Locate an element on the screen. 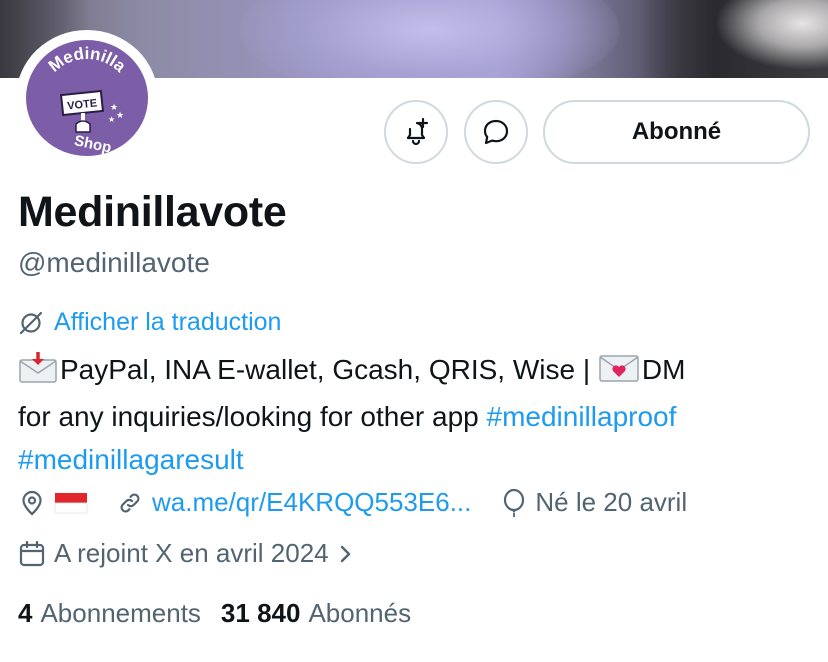 Image resolution: width=828 pixels, height=662 pixels. notifications-button is located at coordinates (416, 132).